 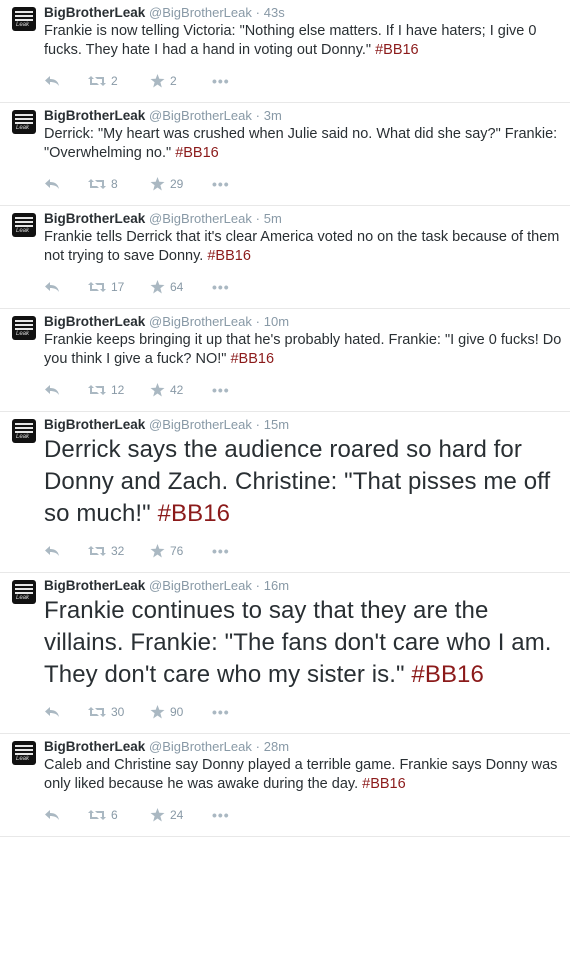 I want to click on tweet-actions: 8 29 •••, so click(x=307, y=184).